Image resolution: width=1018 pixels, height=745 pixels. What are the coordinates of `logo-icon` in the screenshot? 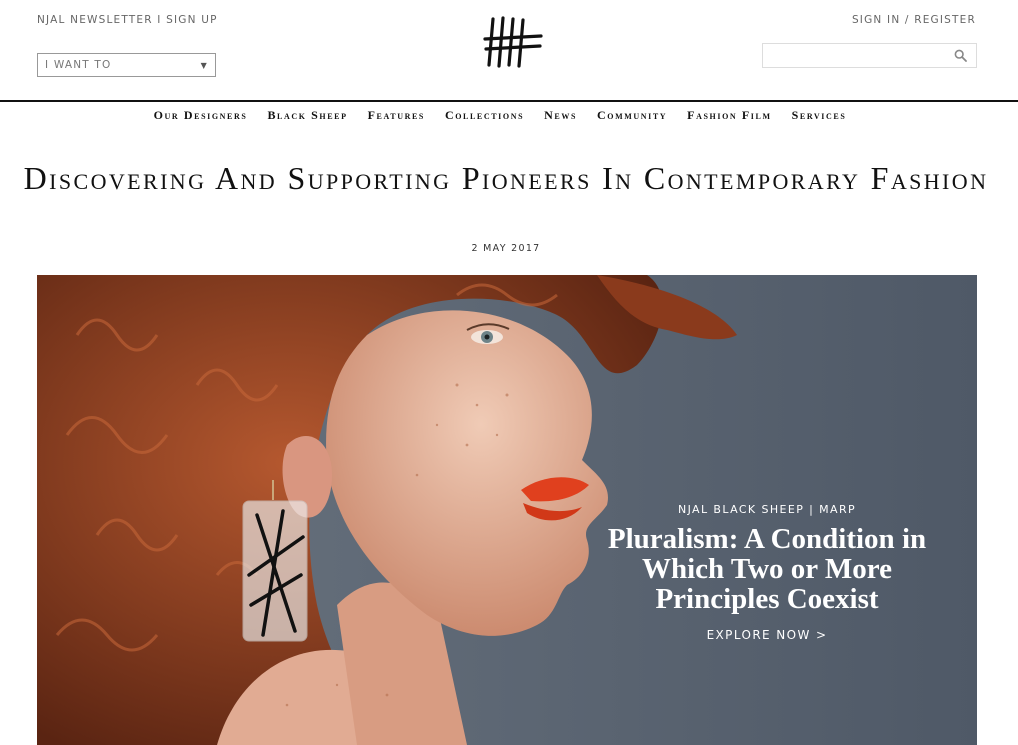 It's located at (513, 43).